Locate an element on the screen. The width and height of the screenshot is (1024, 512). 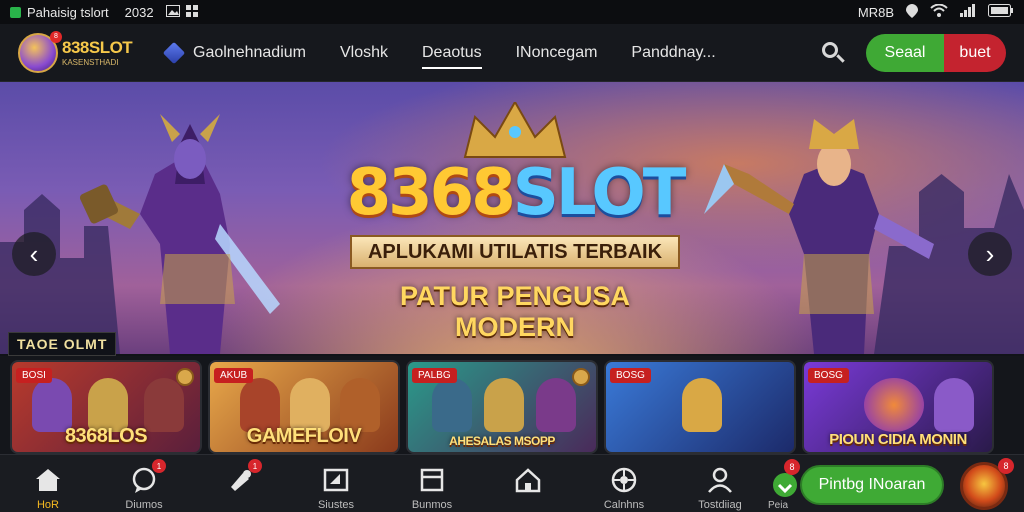
game-card: AKUB GAMEFLOIV is located at coordinates (304, 407).